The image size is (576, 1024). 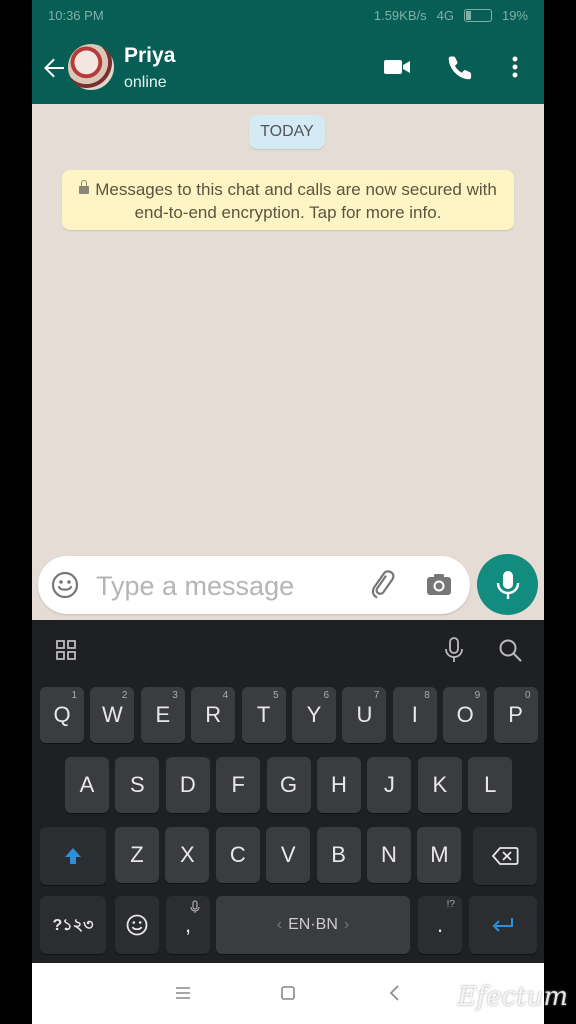 I want to click on camera-icon, so click(x=439, y=585).